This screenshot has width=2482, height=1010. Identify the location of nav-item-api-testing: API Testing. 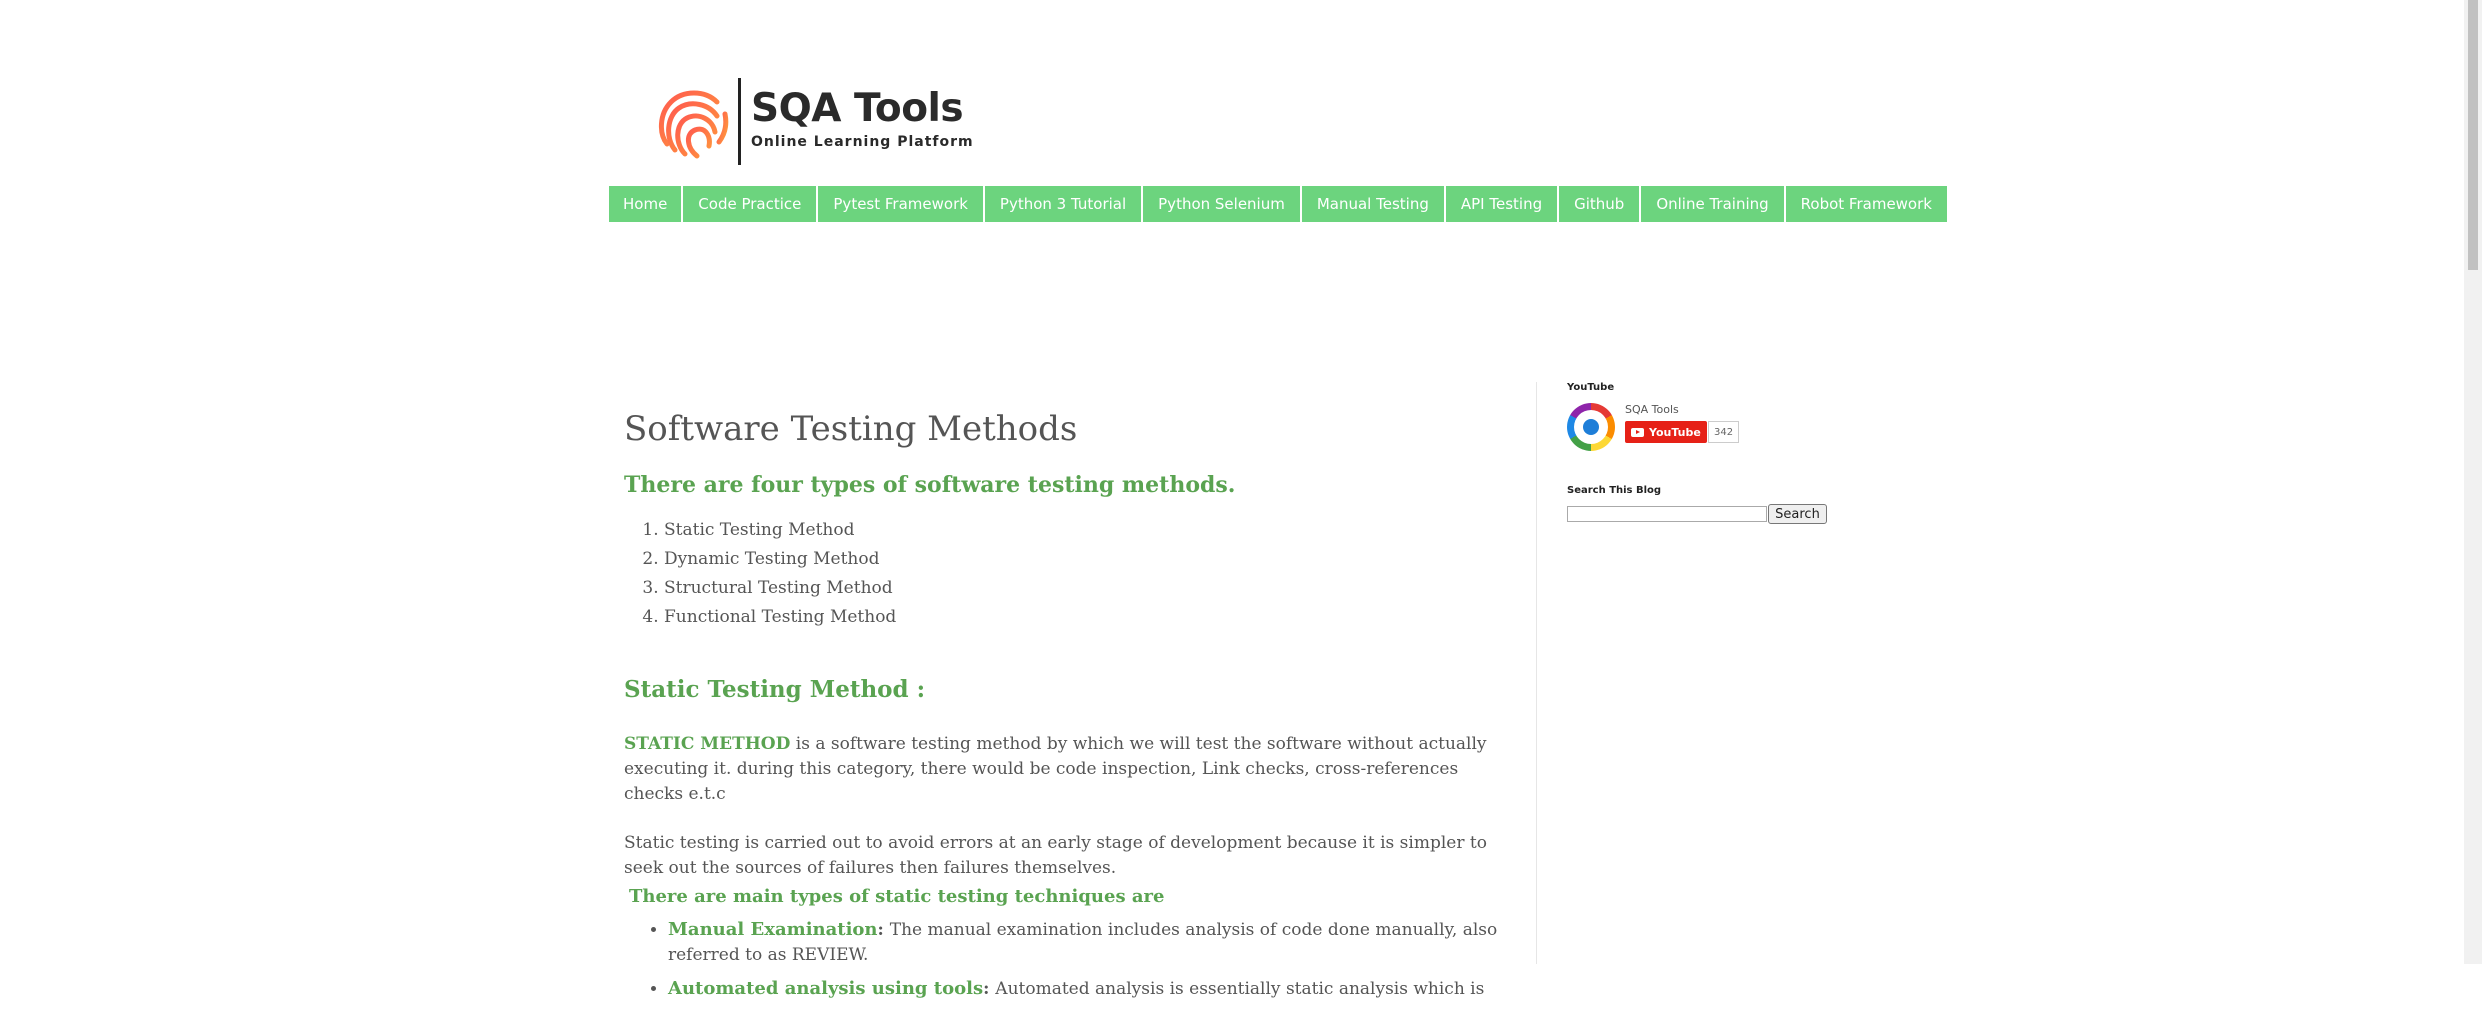
(1502, 204).